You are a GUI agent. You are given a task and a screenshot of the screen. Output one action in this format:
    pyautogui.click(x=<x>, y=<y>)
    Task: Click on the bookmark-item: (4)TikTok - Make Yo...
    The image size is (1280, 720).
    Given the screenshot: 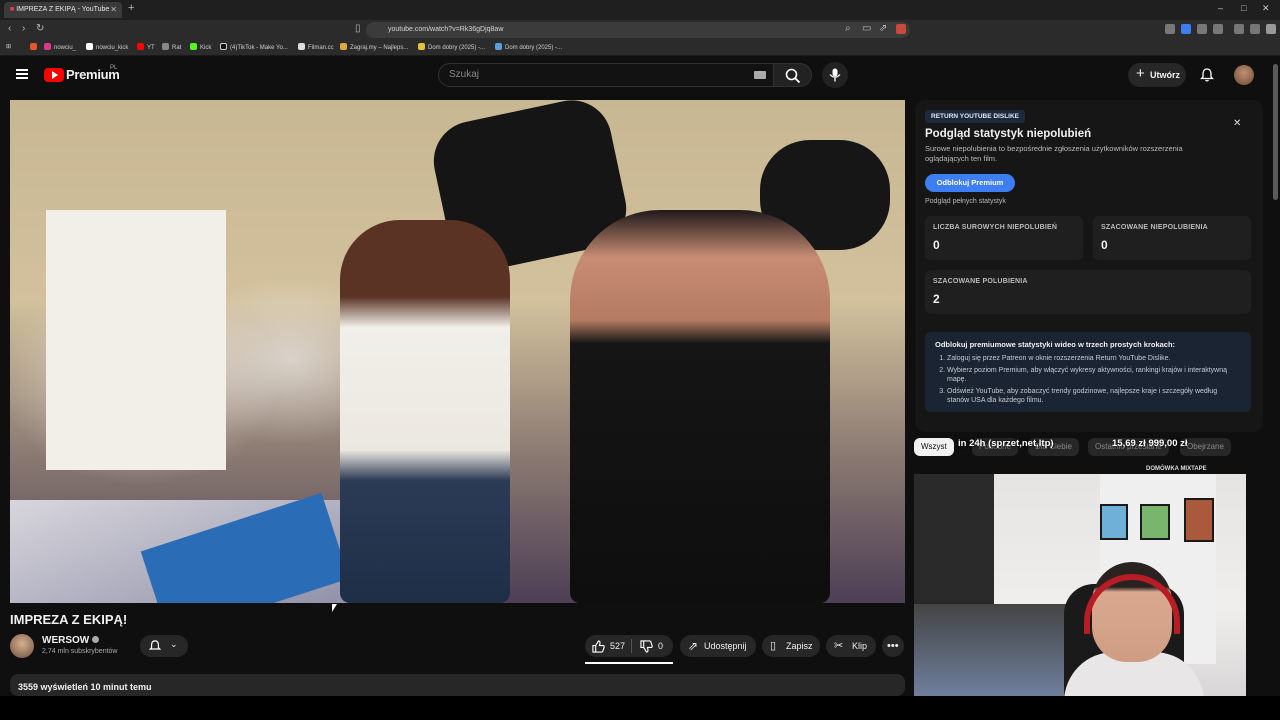 What is the action you would take?
    pyautogui.click(x=254, y=47)
    